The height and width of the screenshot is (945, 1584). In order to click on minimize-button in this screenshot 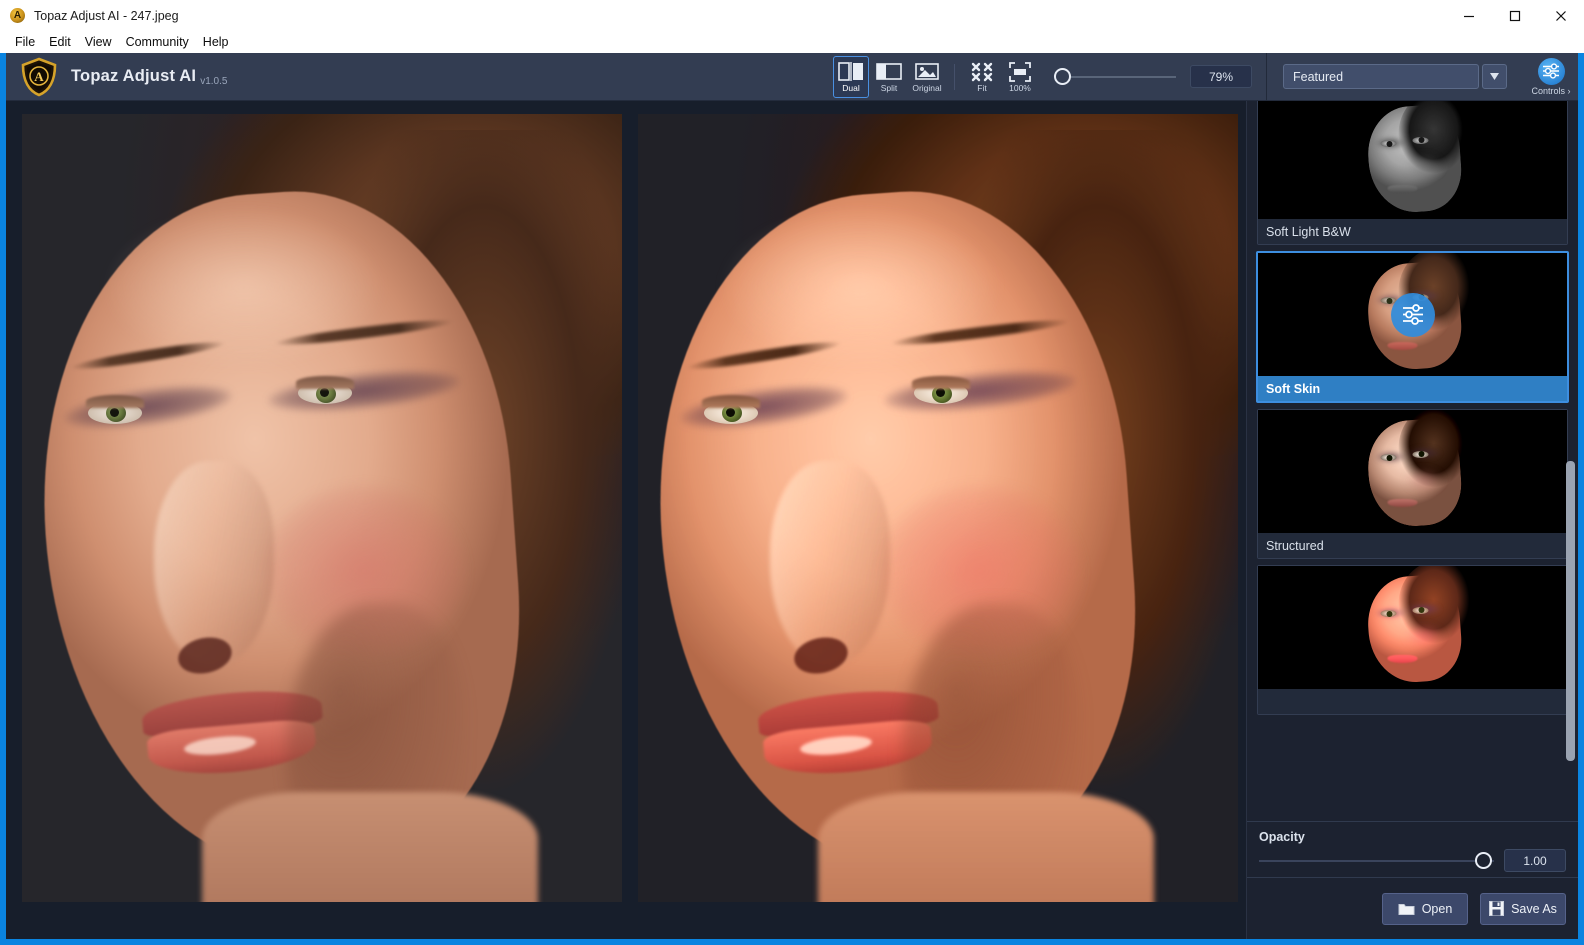, I will do `click(1469, 15)`.